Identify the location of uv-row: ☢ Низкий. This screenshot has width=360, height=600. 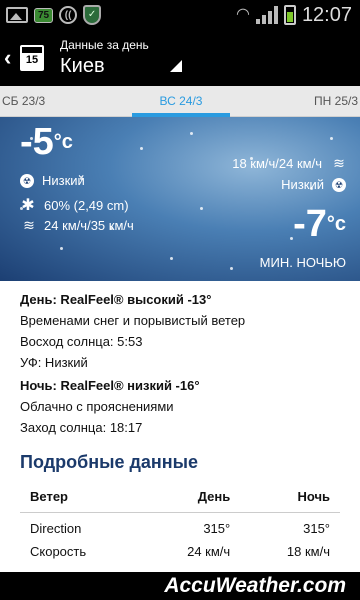
(52, 180).